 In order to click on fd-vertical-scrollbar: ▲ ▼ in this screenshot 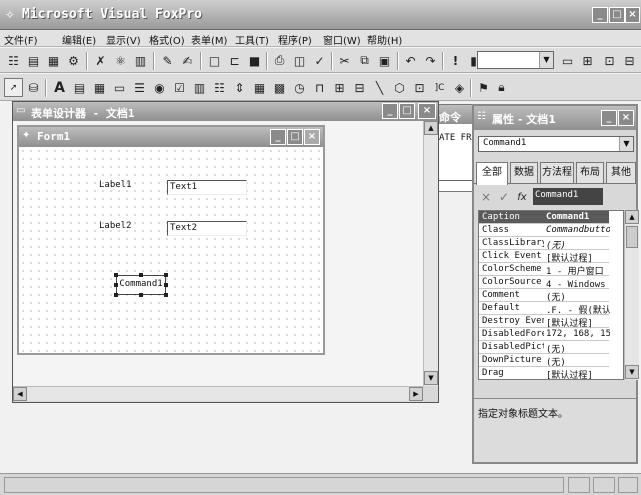, I will do `click(430, 253)`.